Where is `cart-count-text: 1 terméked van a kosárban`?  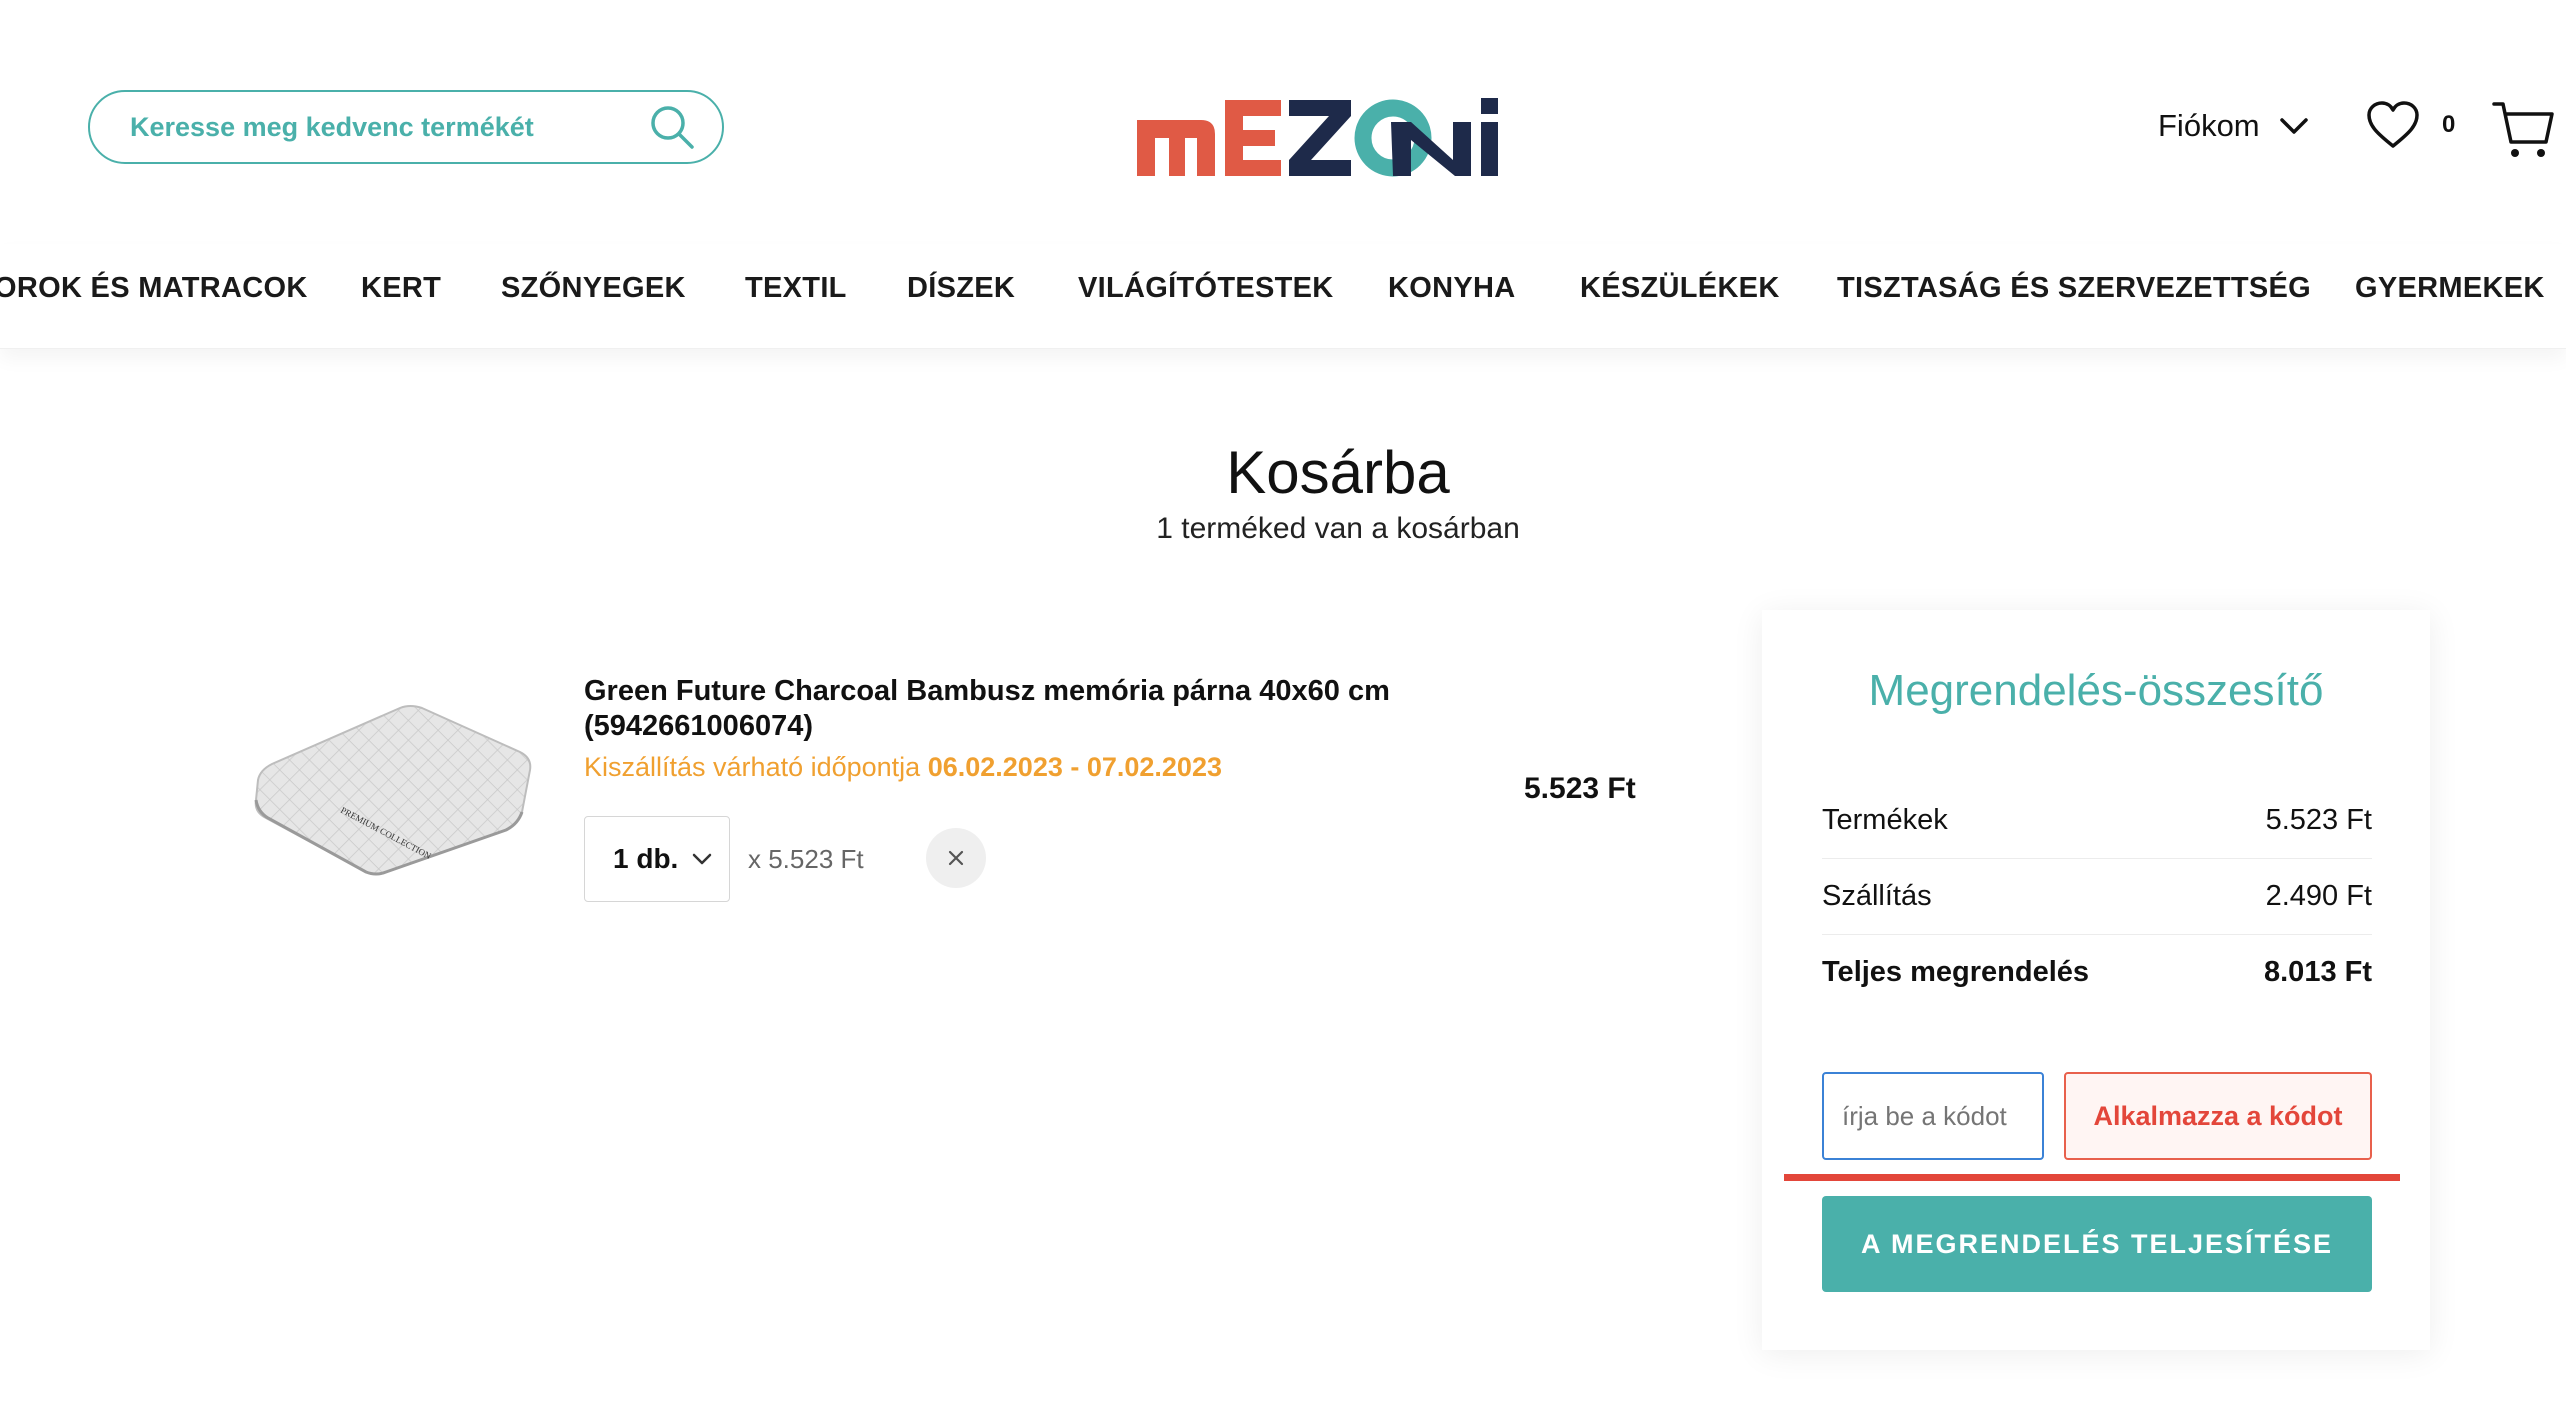 cart-count-text: 1 terméked van a kosárban is located at coordinates (1338, 528).